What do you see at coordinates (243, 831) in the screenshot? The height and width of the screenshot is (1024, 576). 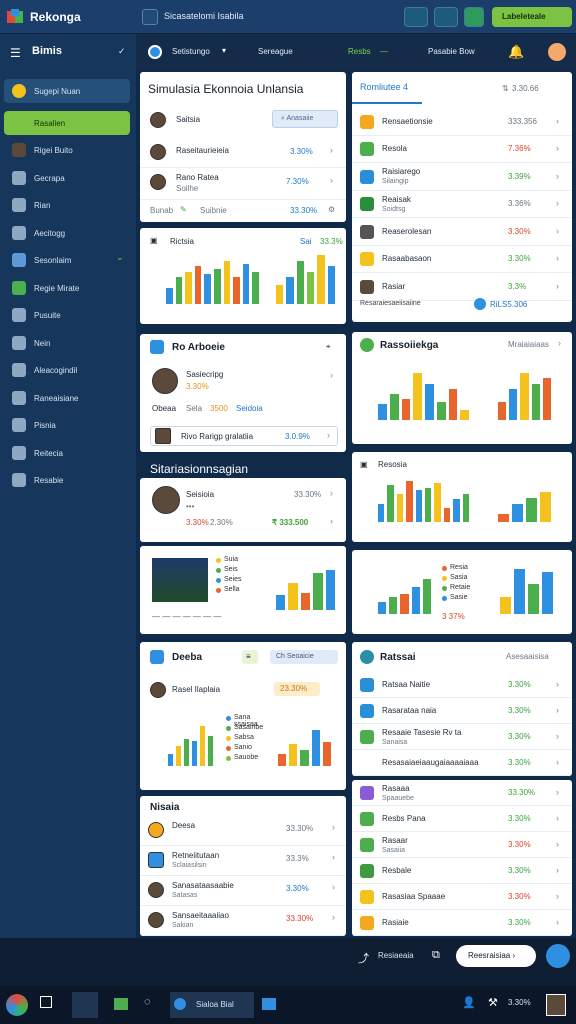 I see `list-row: Deesa 33.30% ›` at bounding box center [243, 831].